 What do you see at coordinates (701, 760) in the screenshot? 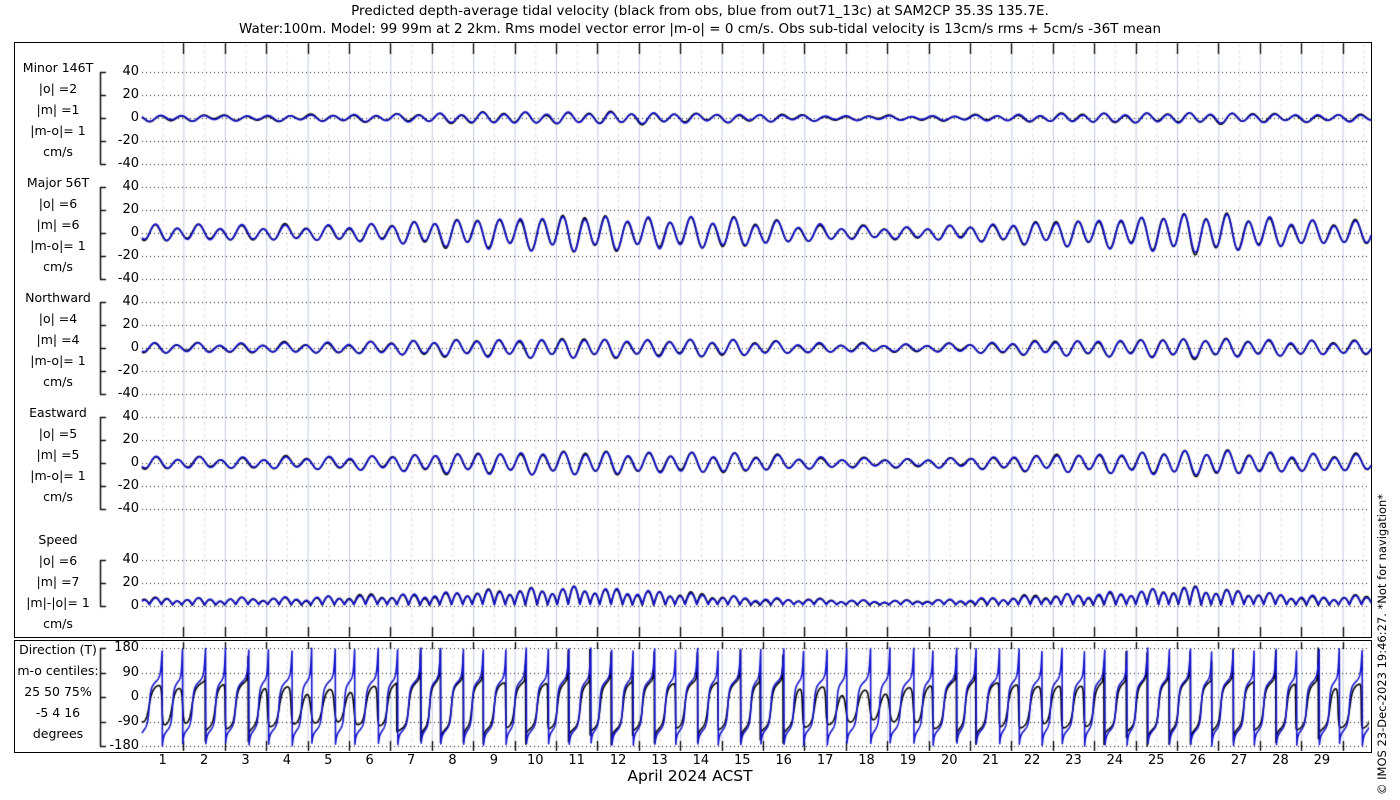
I see `xtick-day: 14` at bounding box center [701, 760].